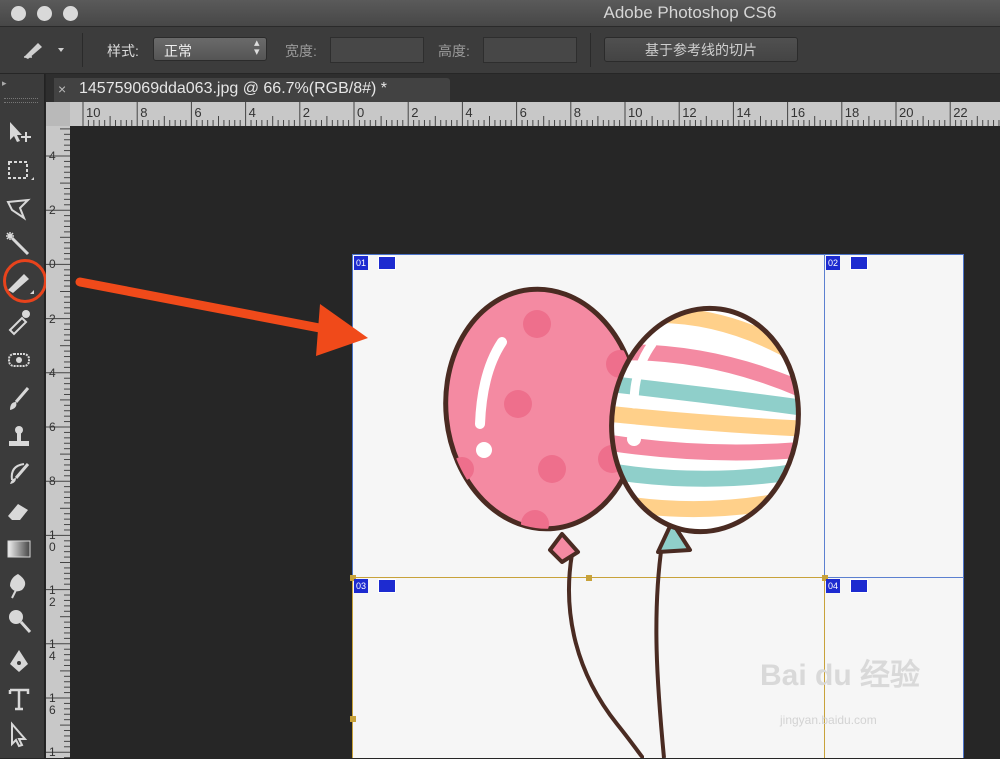 The height and width of the screenshot is (759, 1000). I want to click on ruler-label: 20, so click(906, 112).